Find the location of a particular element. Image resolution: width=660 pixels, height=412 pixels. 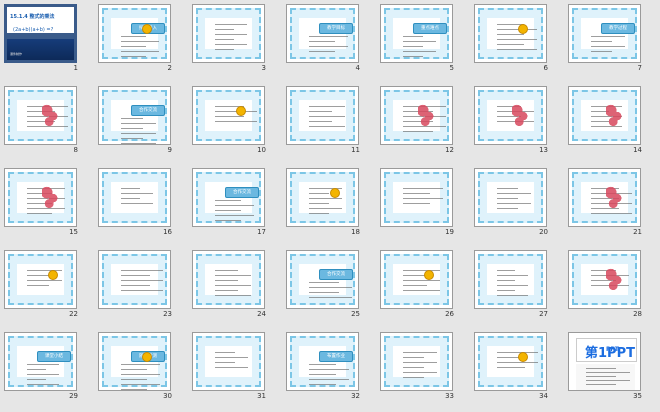

slide-preview: 重点难点 is located at coordinates (416, 33).